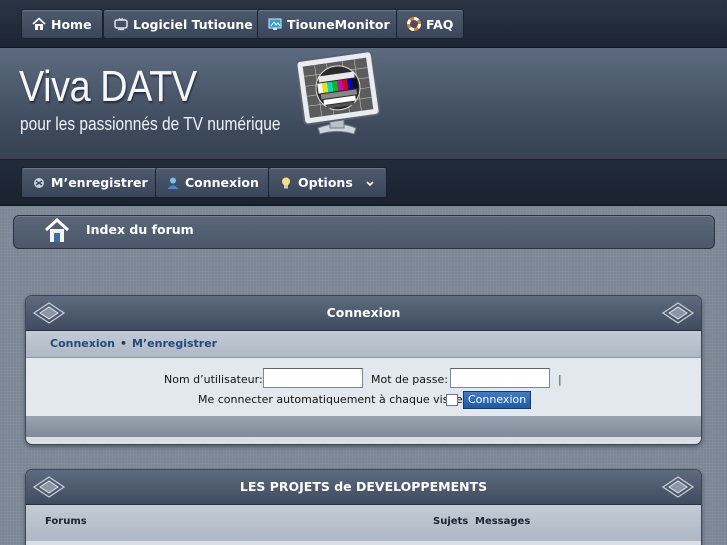 The width and height of the screenshot is (727, 545). I want to click on register-link: M’enregistrer, so click(174, 343).